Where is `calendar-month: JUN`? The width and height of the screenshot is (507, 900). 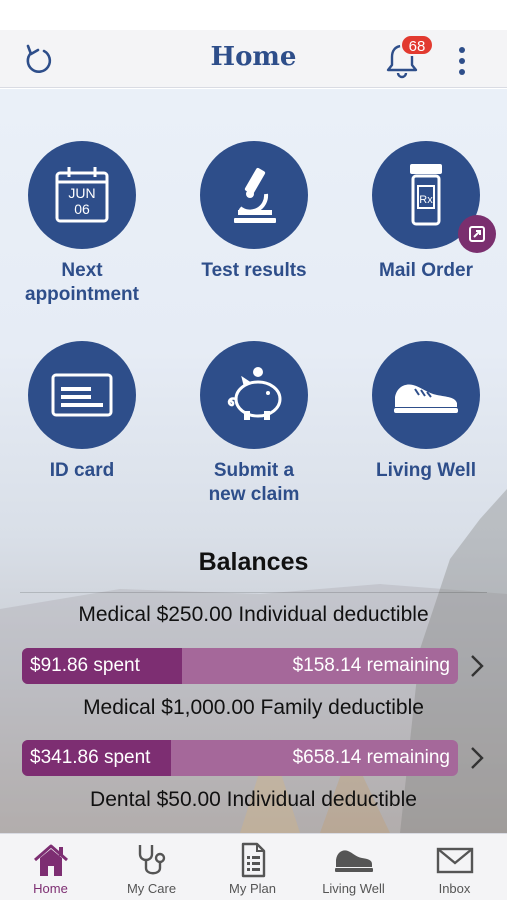
calendar-month: JUN is located at coordinates (81, 193).